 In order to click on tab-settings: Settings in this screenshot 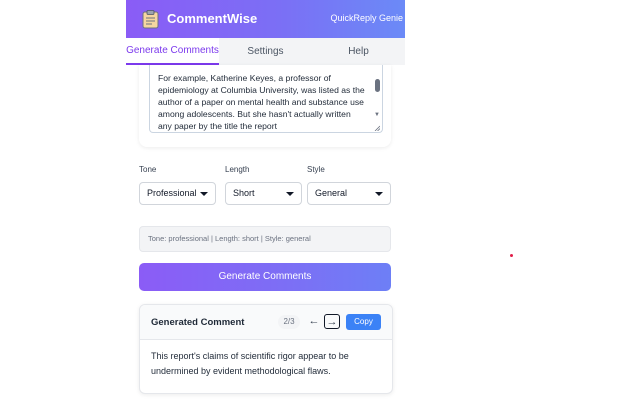, I will do `click(265, 51)`.